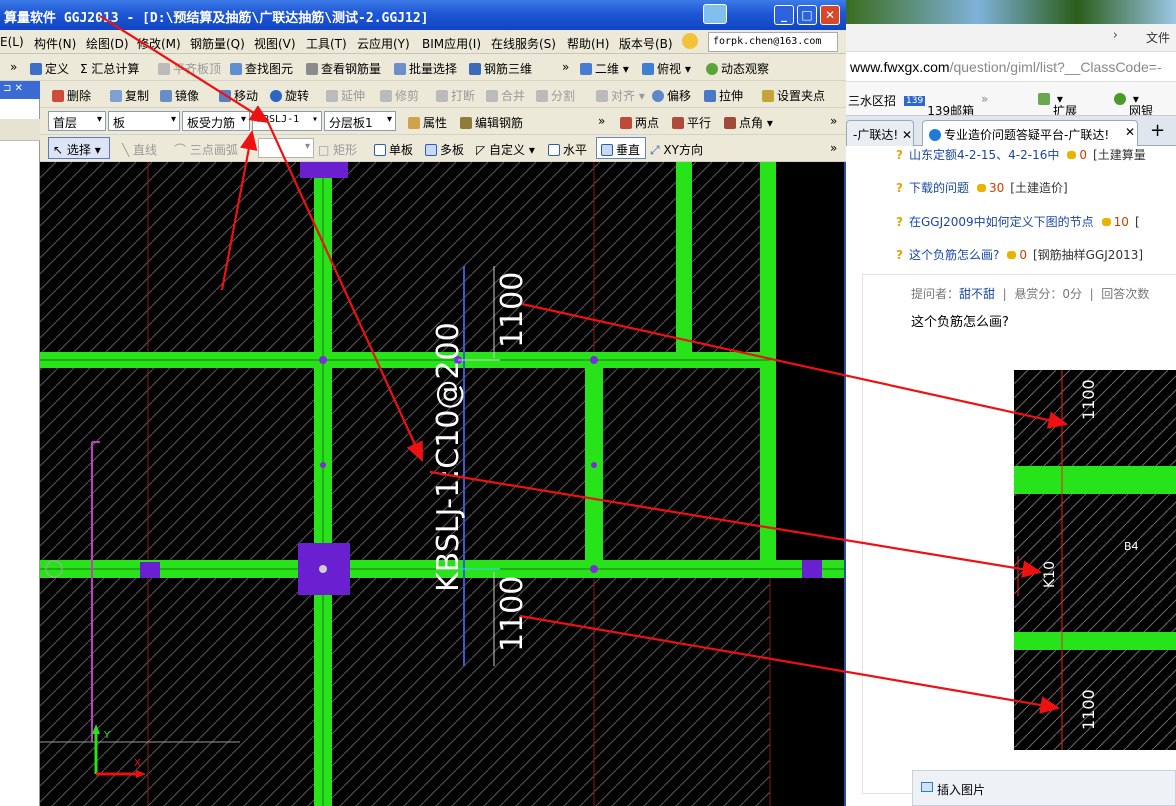 The image size is (1176, 806). Describe the element at coordinates (793, 95) in the screenshot. I see `set-grip-button: 设置夹点` at that location.